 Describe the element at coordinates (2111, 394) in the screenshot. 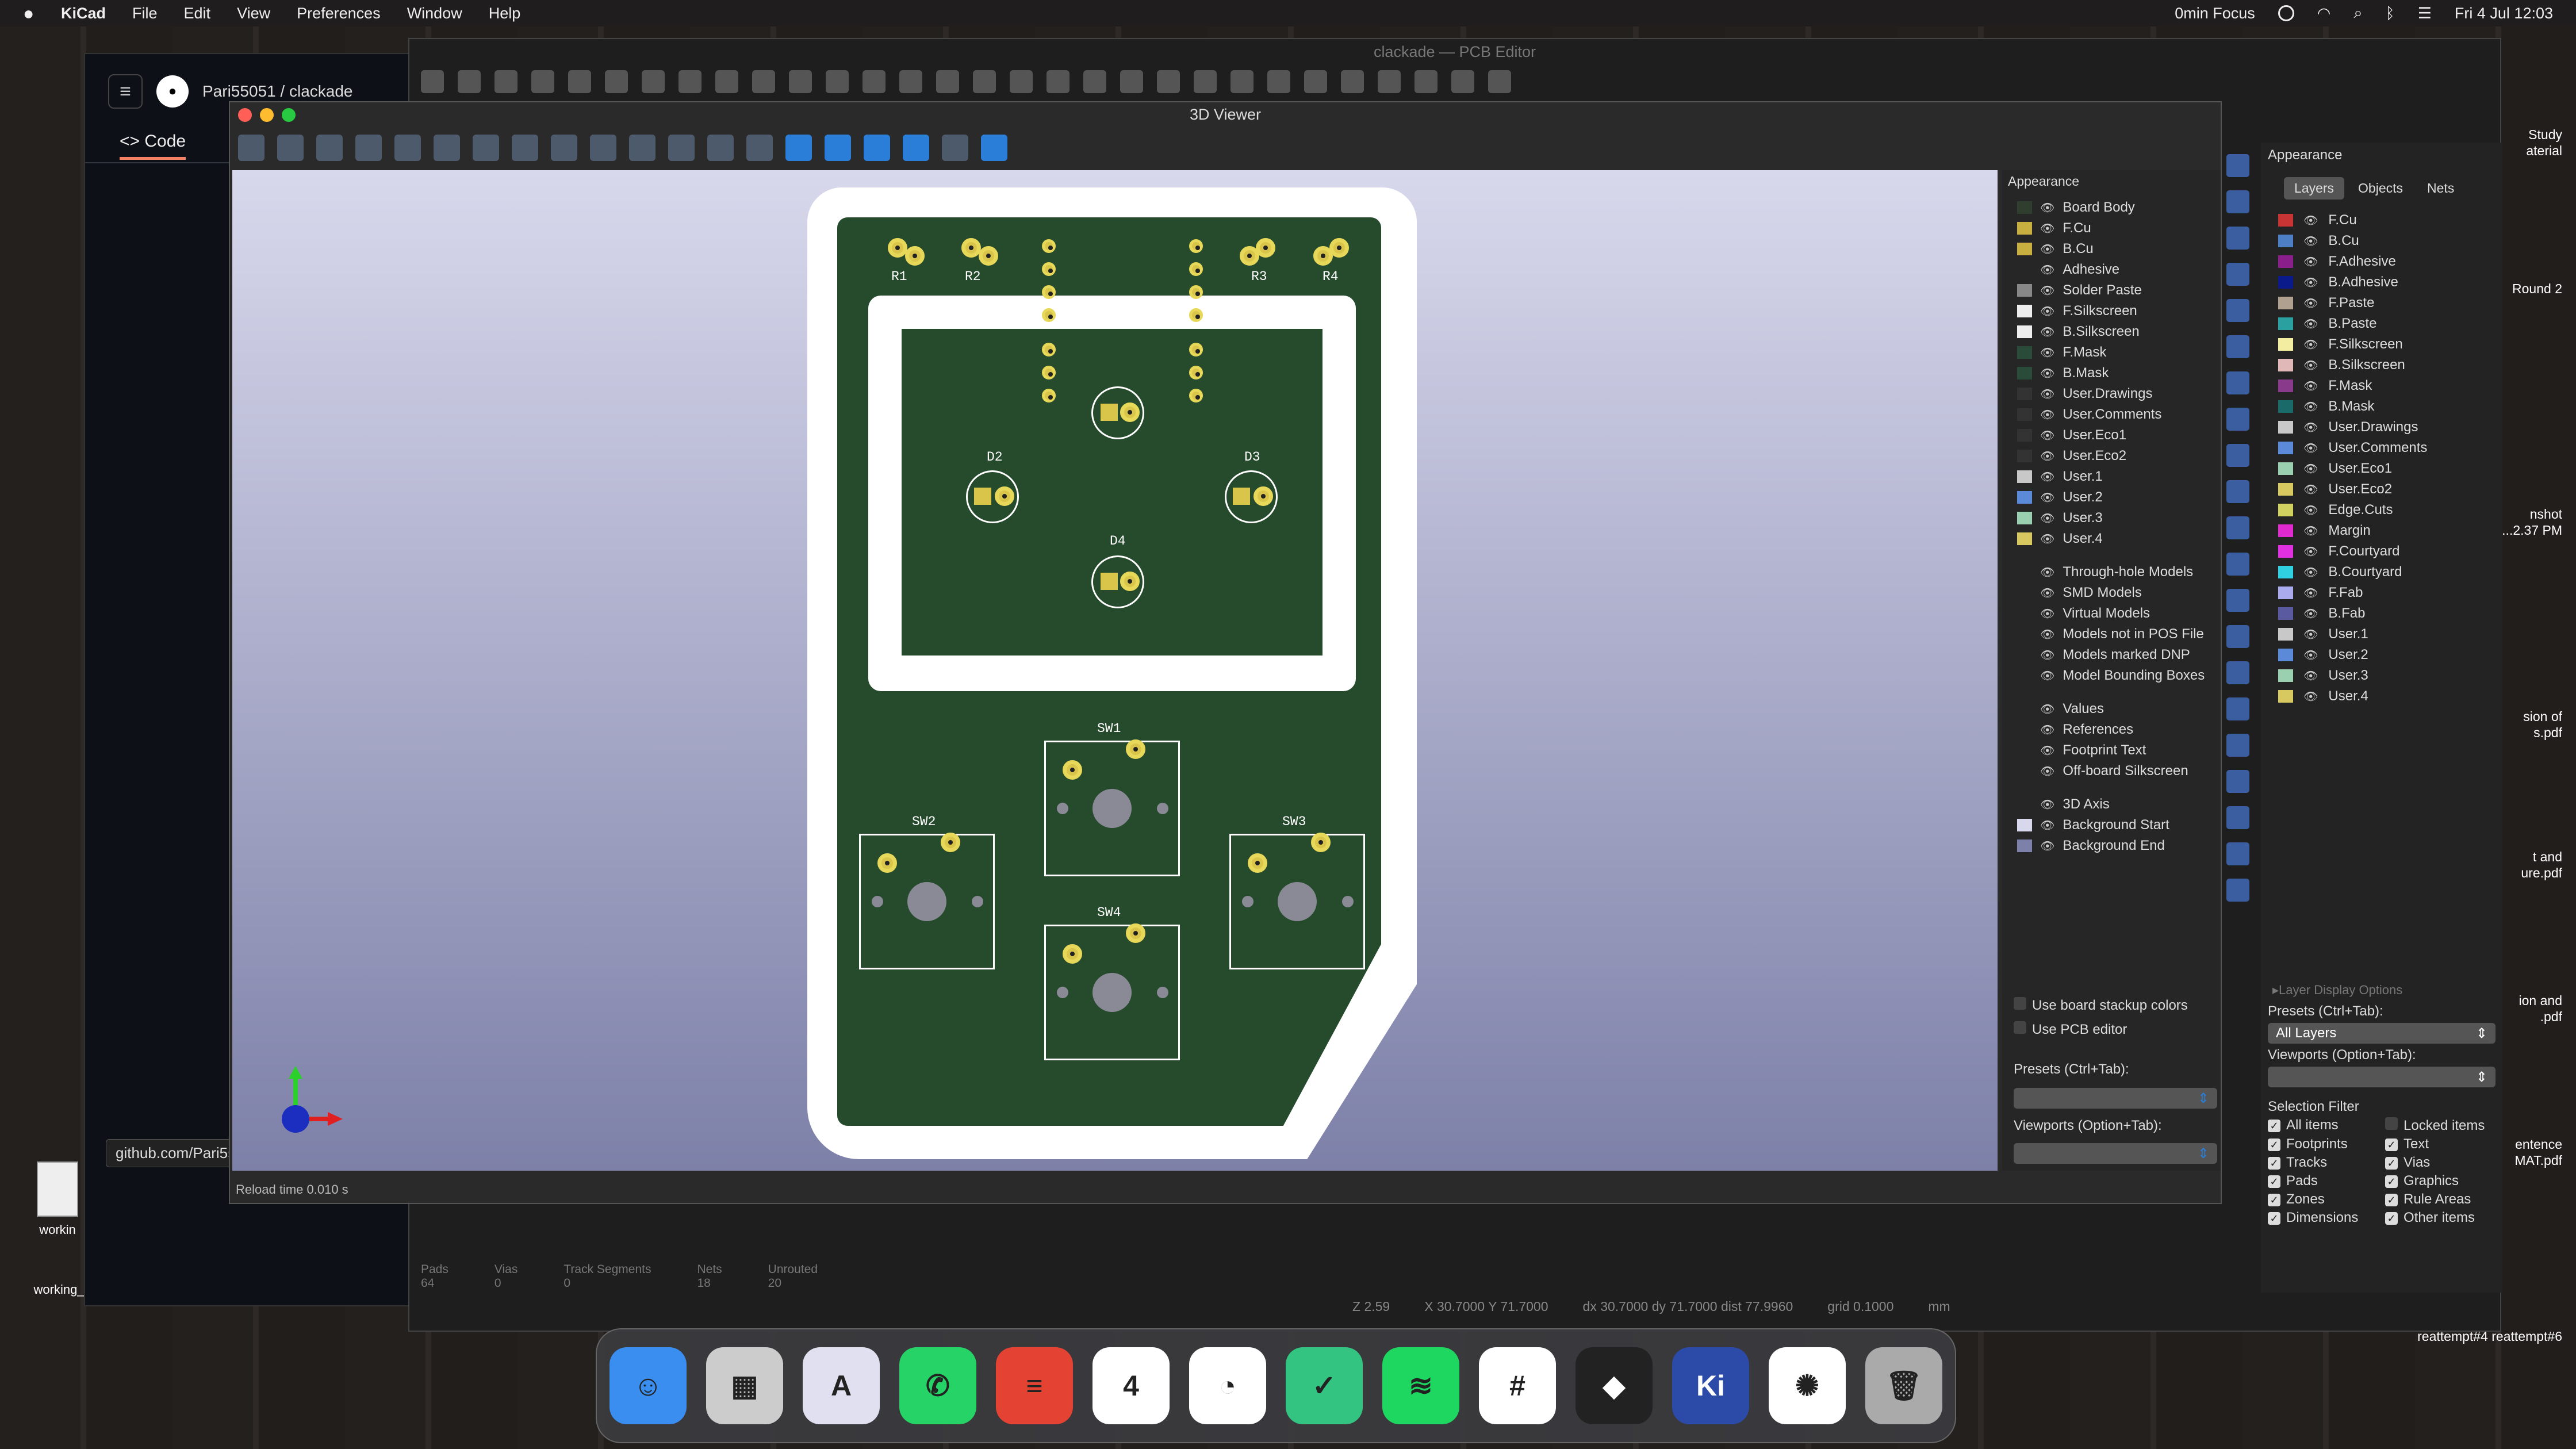

I see `viewer-layer-row: 👁 User.Drawings` at that location.